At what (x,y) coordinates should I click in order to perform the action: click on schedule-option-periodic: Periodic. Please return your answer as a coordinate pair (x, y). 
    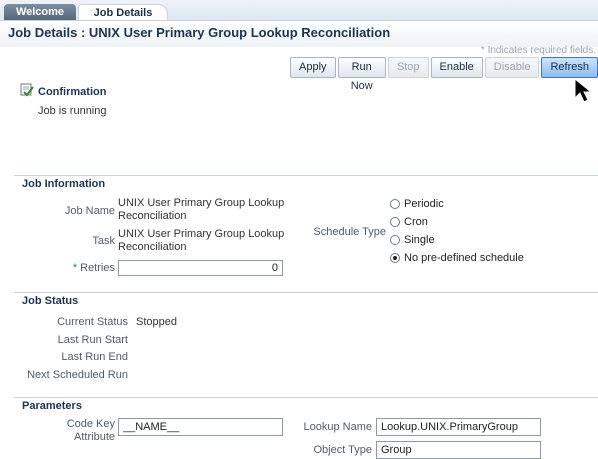
    Looking at the image, I should click on (417, 204).